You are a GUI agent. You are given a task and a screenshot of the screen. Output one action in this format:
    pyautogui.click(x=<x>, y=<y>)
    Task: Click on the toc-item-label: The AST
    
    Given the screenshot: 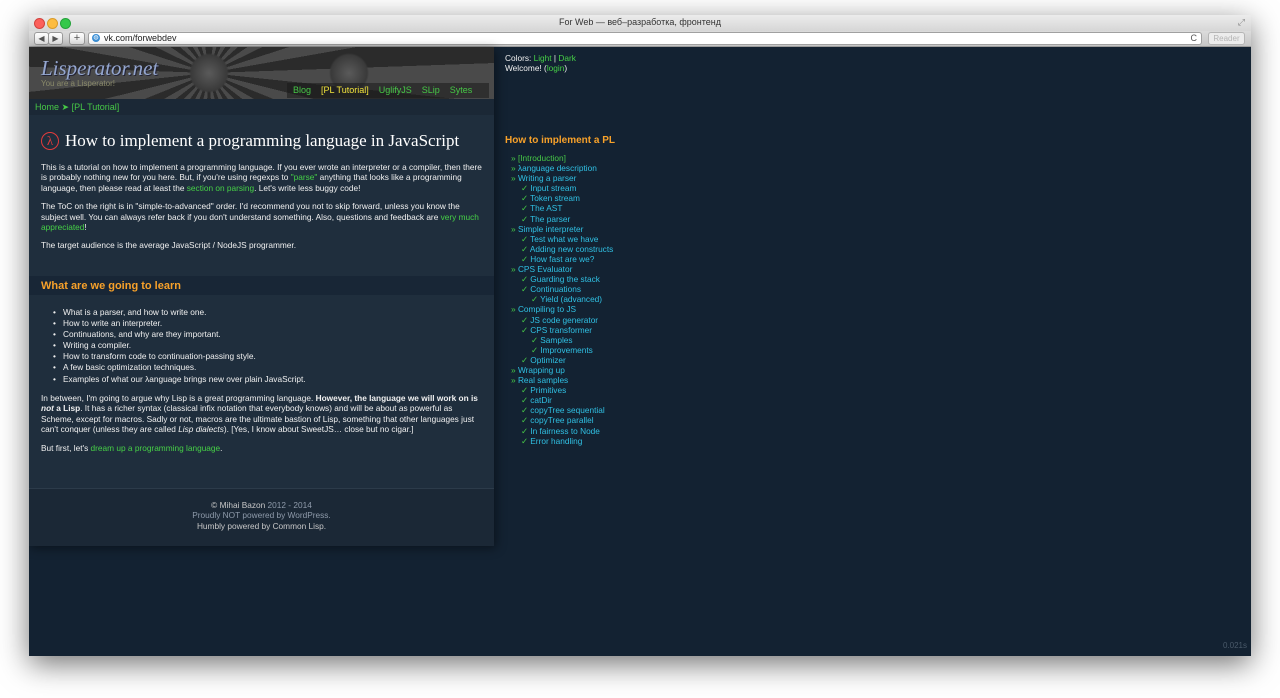 What is the action you would take?
    pyautogui.click(x=546, y=208)
    